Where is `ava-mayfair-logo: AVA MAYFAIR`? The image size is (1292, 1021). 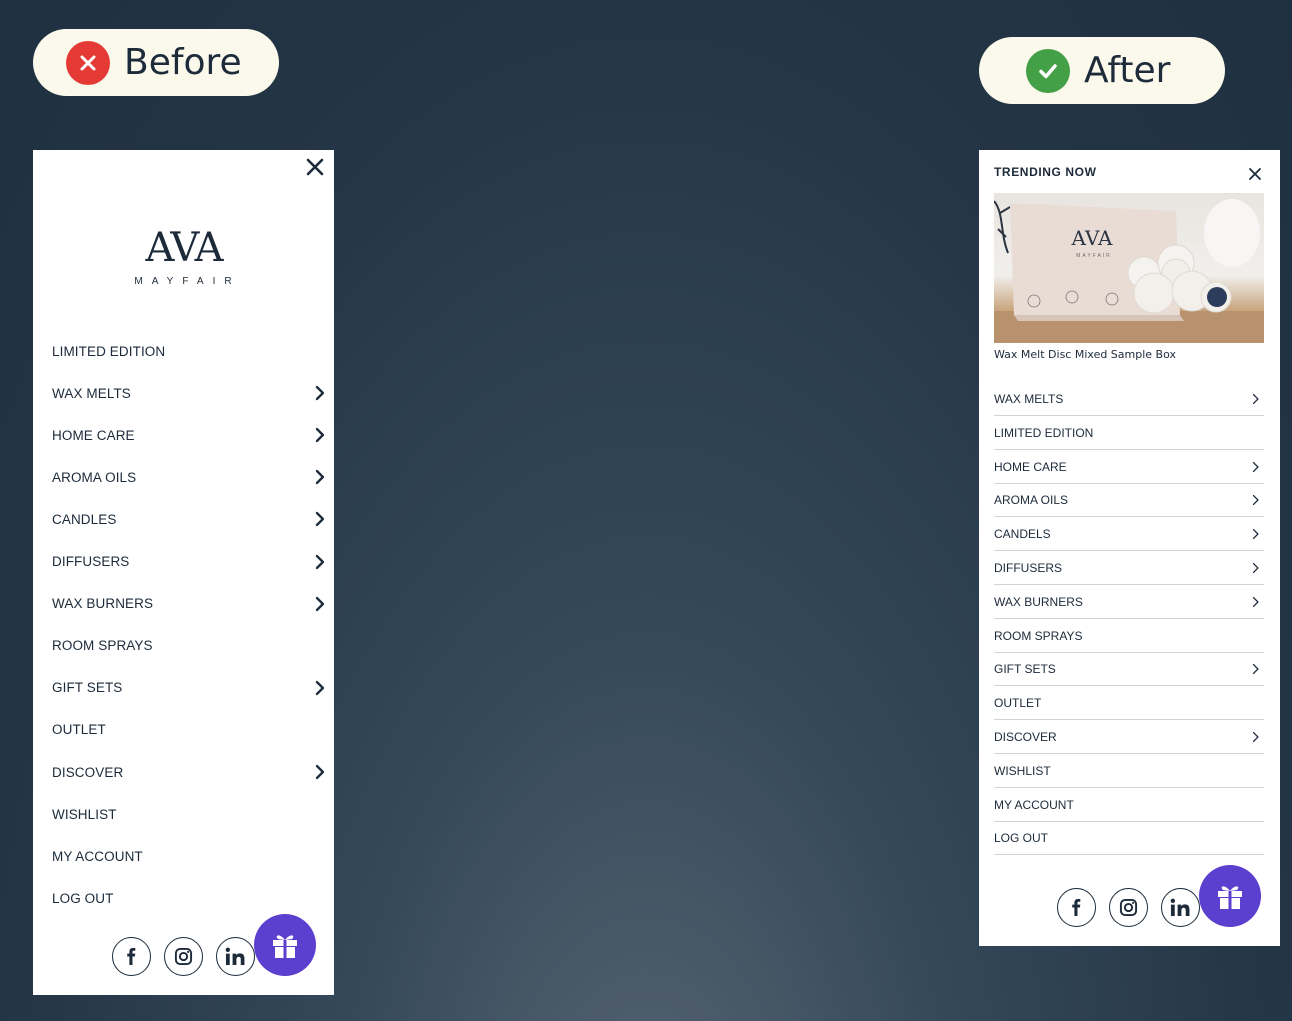 ava-mayfair-logo: AVA MAYFAIR is located at coordinates (183, 256).